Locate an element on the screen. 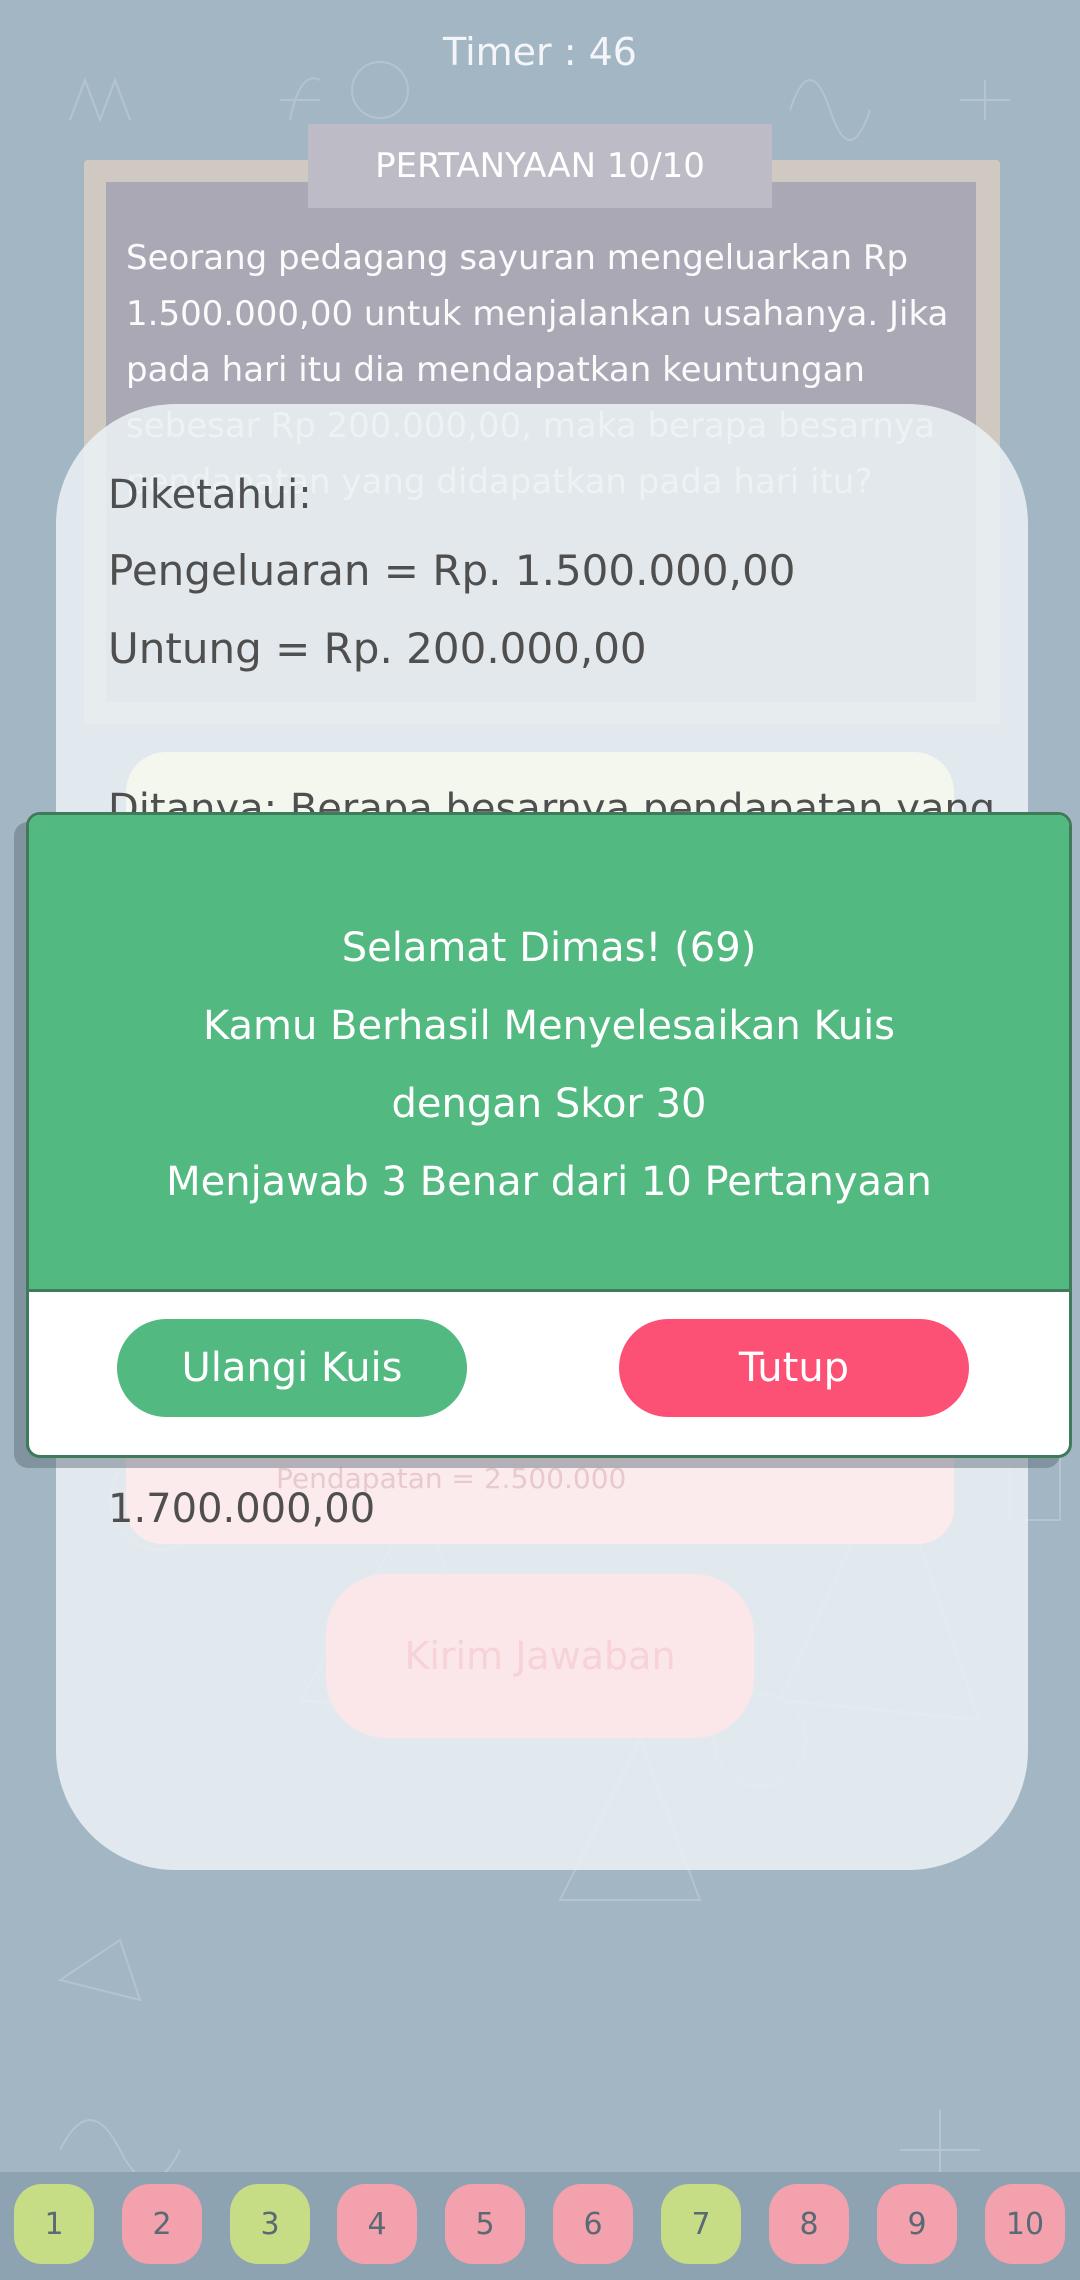 The width and height of the screenshot is (1080, 2280). nav-question-3: 3 is located at coordinates (270, 2224).